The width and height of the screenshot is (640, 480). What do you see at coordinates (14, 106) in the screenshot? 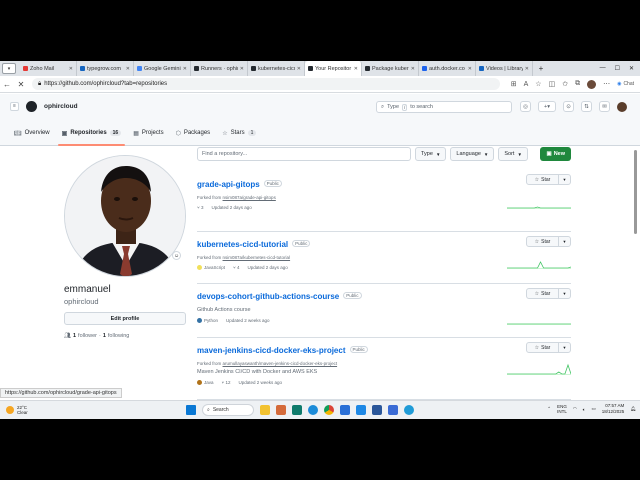
I see `hamburger-menu-button: ≡` at bounding box center [14, 106].